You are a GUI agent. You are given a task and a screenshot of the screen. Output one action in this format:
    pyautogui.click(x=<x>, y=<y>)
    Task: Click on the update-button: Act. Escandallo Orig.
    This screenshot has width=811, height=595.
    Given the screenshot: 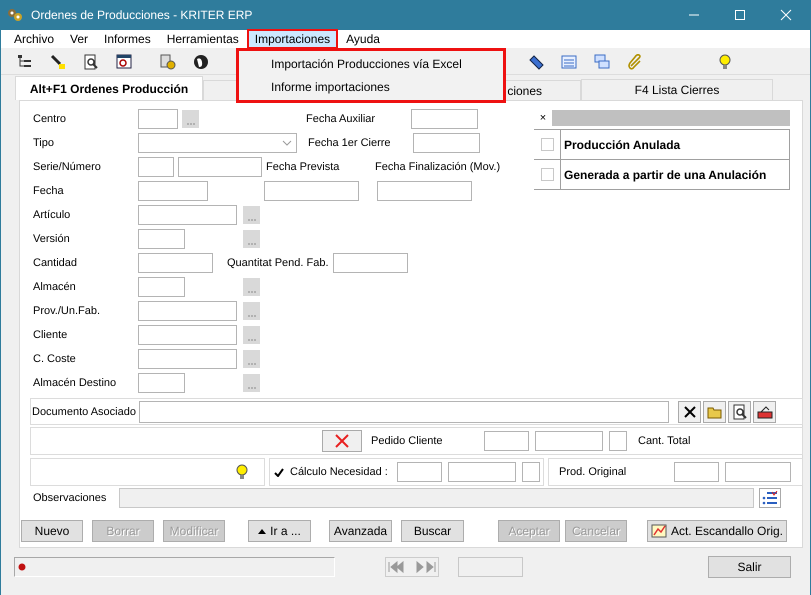 What is the action you would take?
    pyautogui.click(x=717, y=531)
    